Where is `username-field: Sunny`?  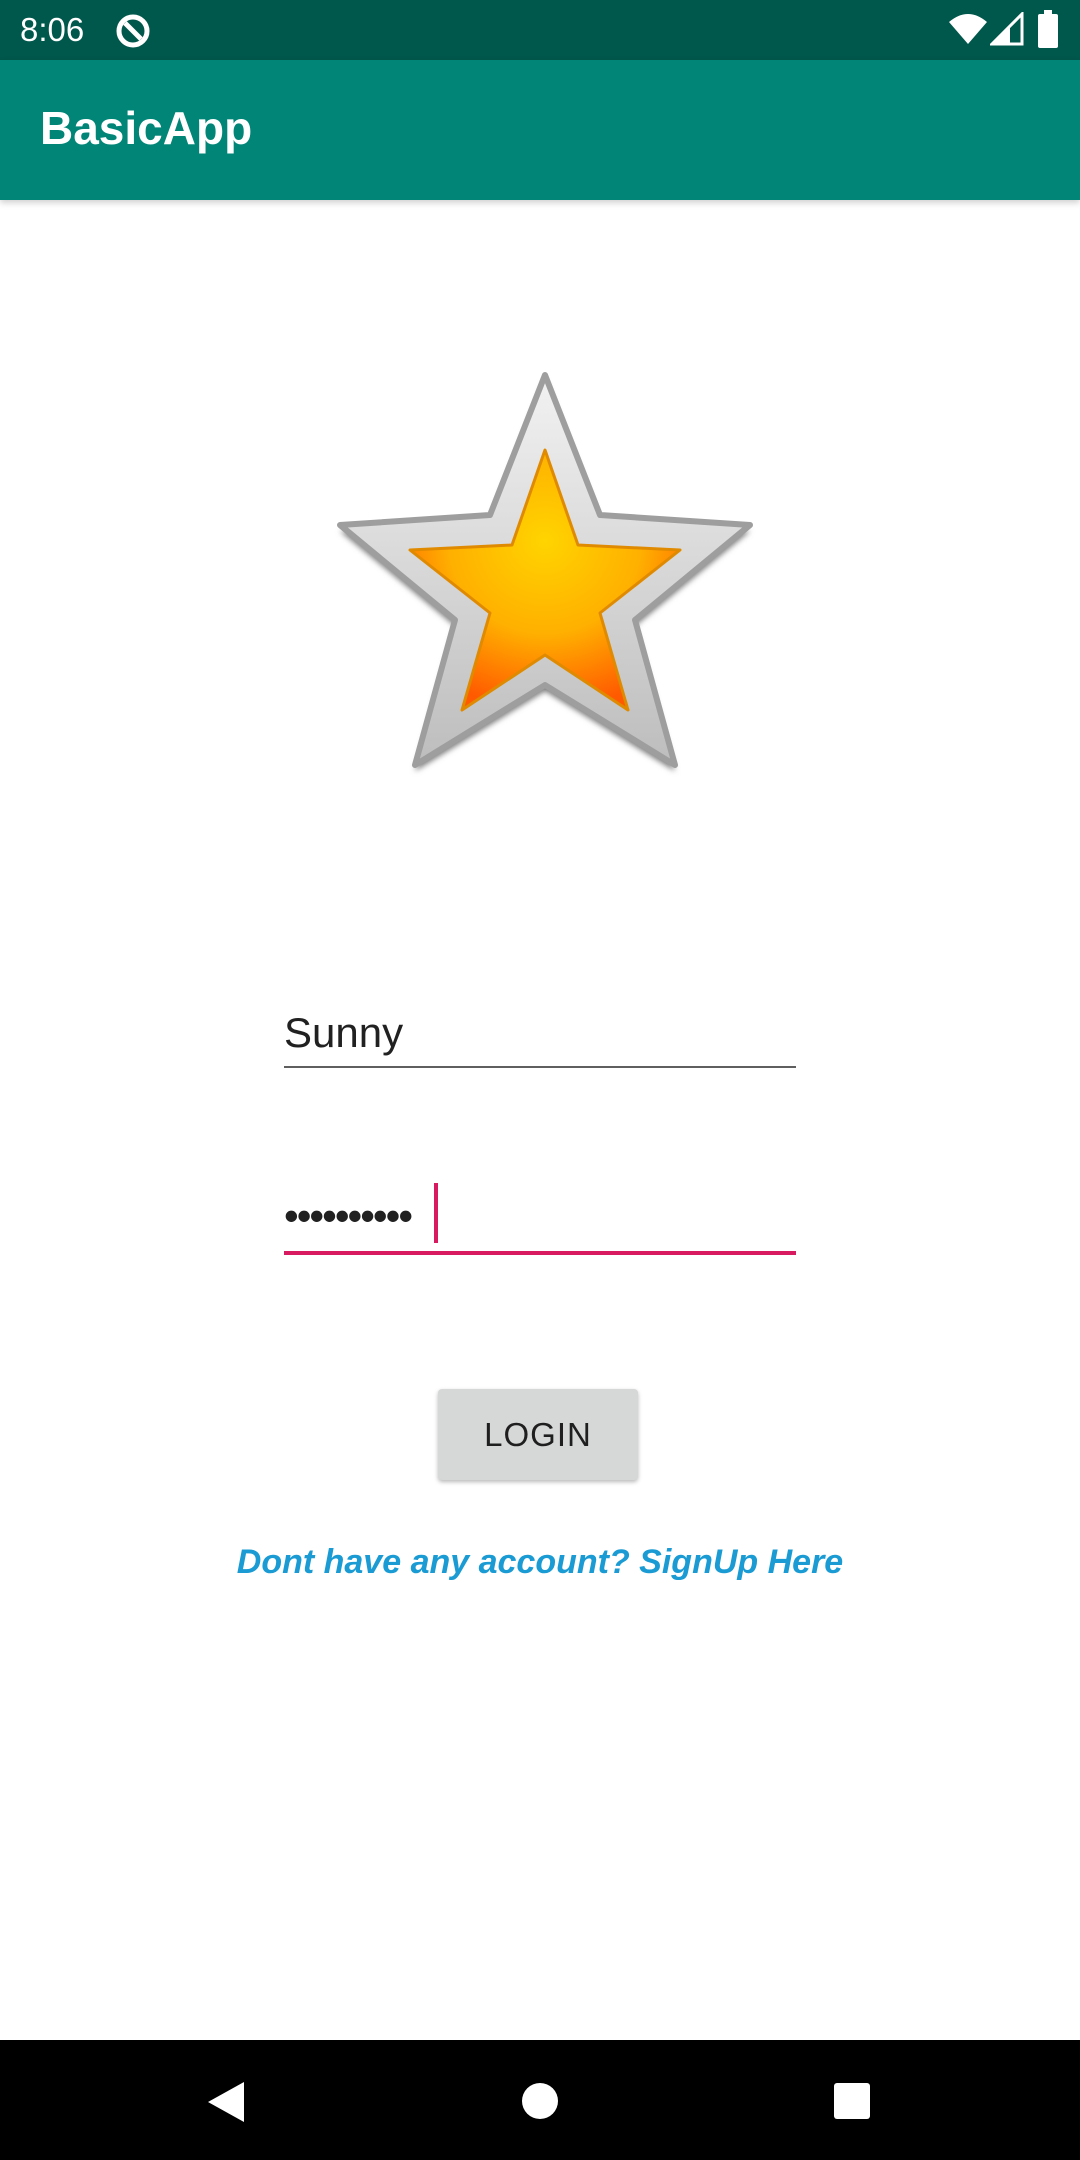
username-field: Sunny is located at coordinates (540, 1030).